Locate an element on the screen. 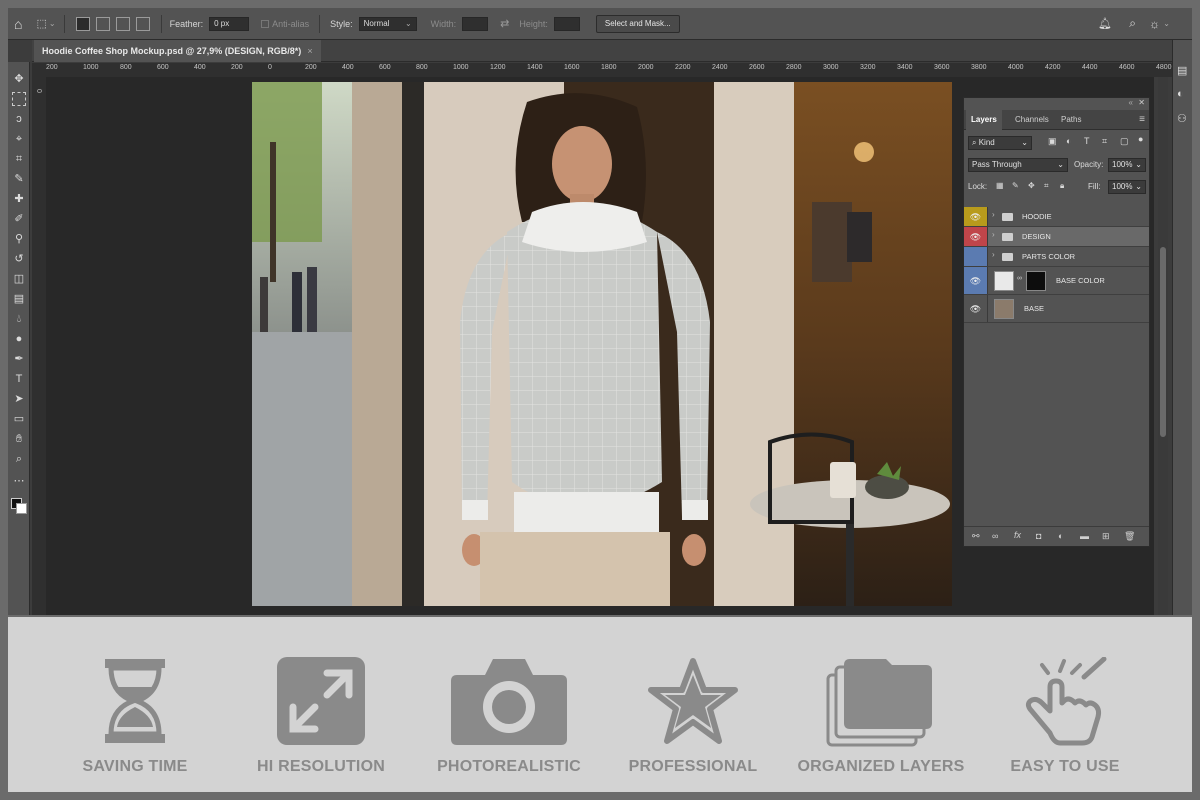 Image resolution: width=1200 pixels, height=800 pixels. lock-transparent-icon: ▦ is located at coordinates (1000, 185).